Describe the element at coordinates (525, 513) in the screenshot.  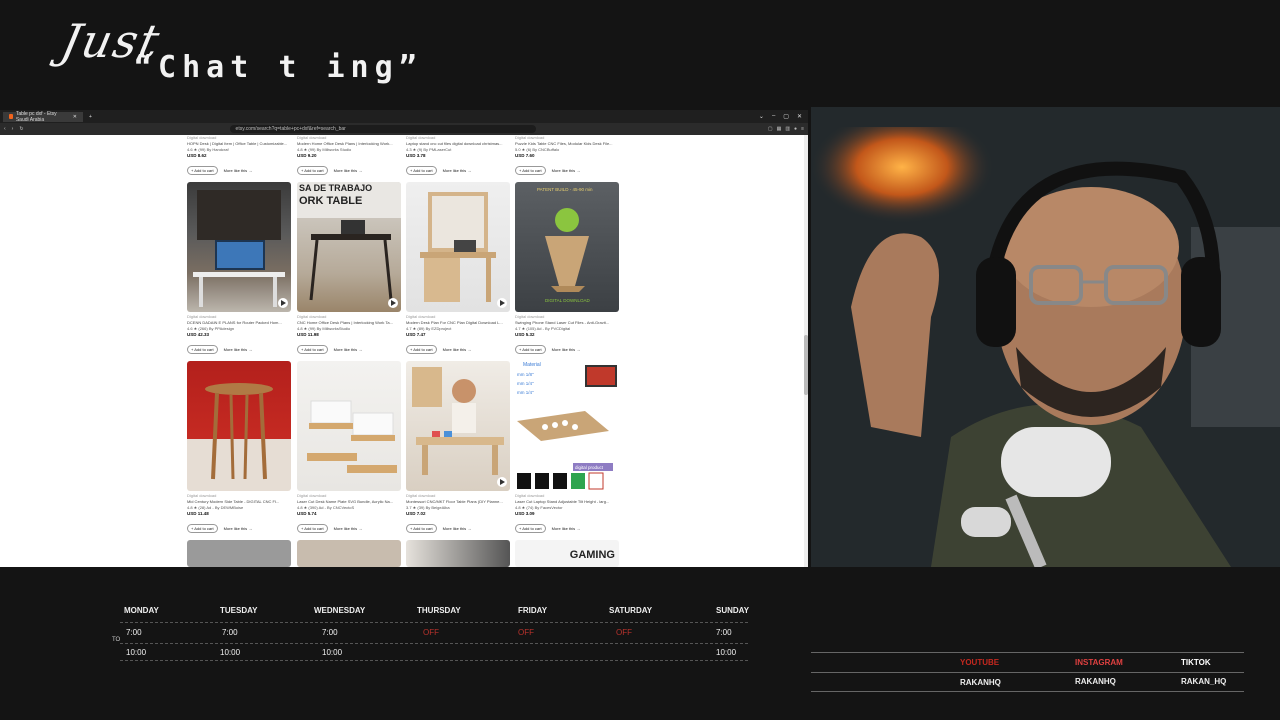
I see `listing-price: USD 3.09` at that location.